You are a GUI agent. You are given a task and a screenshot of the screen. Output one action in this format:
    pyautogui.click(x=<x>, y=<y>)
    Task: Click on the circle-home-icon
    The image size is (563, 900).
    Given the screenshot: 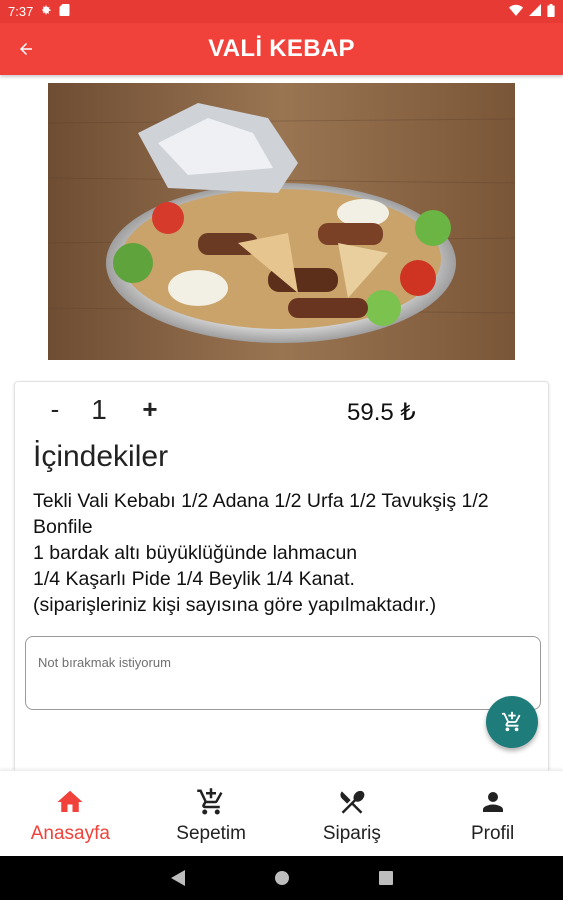 What is the action you would take?
    pyautogui.click(x=281, y=878)
    